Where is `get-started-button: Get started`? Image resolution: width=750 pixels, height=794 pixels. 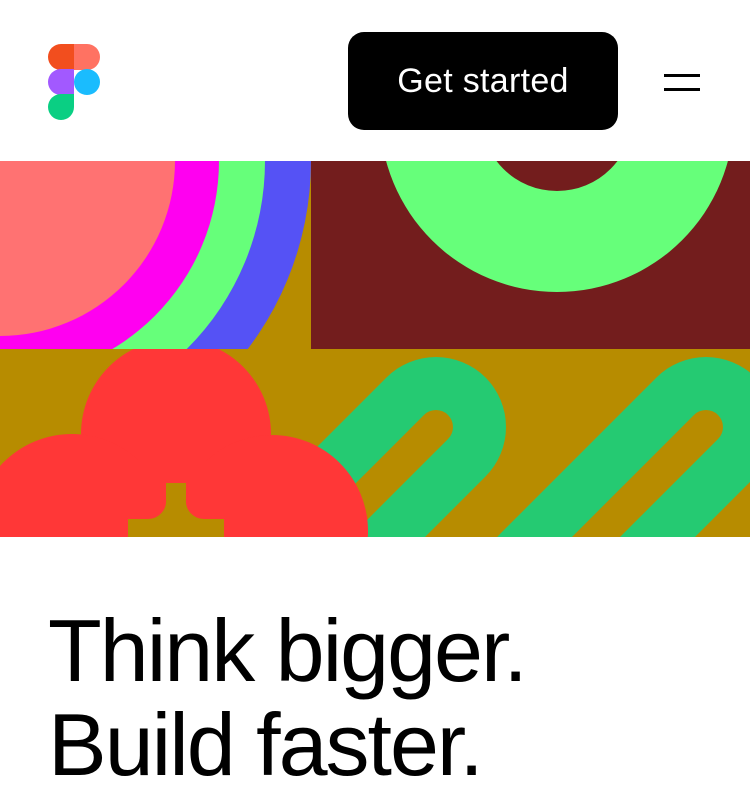 get-started-button: Get started is located at coordinates (483, 81).